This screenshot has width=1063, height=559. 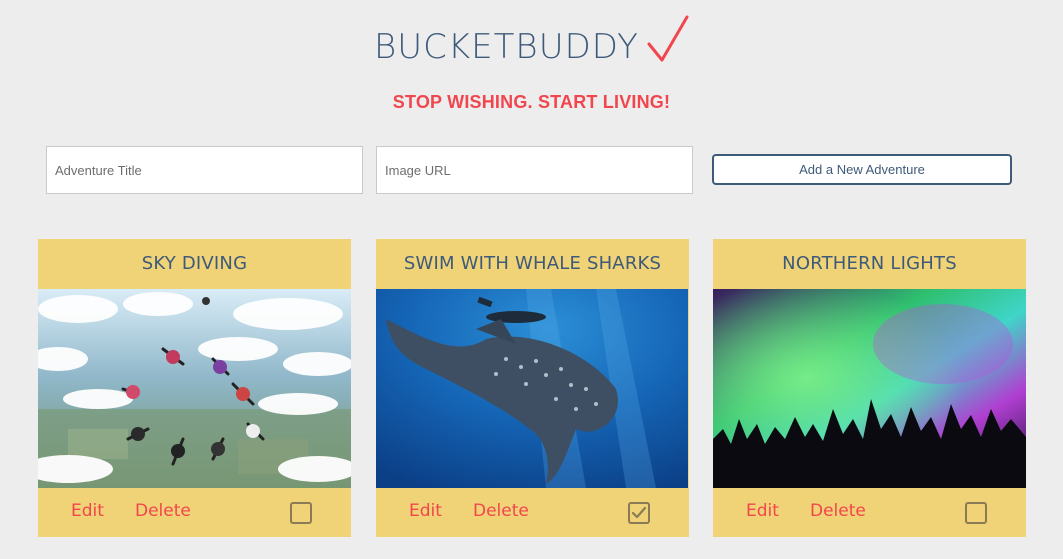 I want to click on add-adventure-button: Add a New Adventure, so click(x=862, y=169).